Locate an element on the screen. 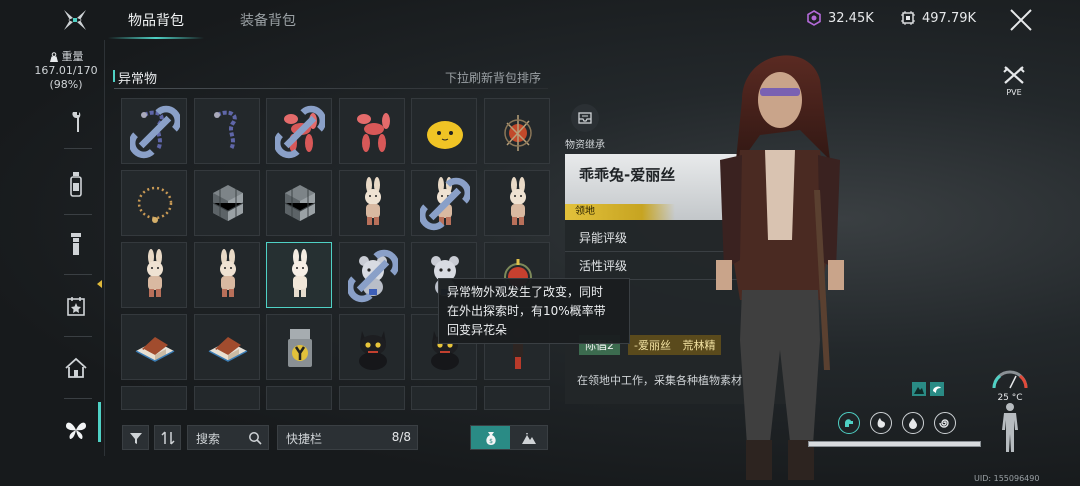  weight-value: 167.01/170 is located at coordinates (66, 70).